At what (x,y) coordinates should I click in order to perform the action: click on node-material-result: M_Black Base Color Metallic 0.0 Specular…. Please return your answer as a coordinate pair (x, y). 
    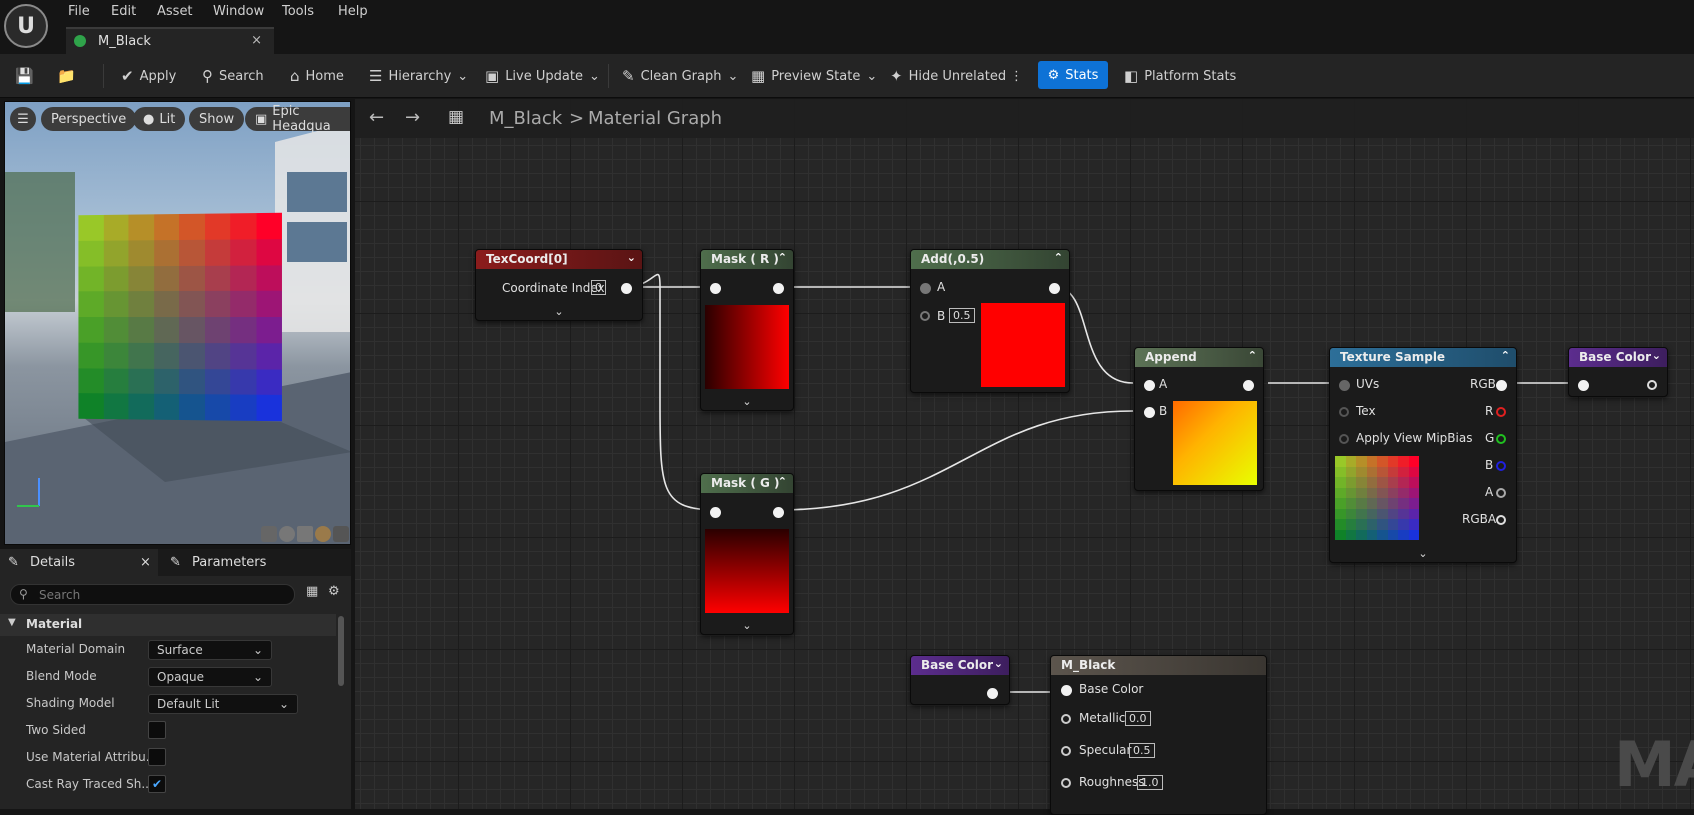
    Looking at the image, I should click on (1158, 735).